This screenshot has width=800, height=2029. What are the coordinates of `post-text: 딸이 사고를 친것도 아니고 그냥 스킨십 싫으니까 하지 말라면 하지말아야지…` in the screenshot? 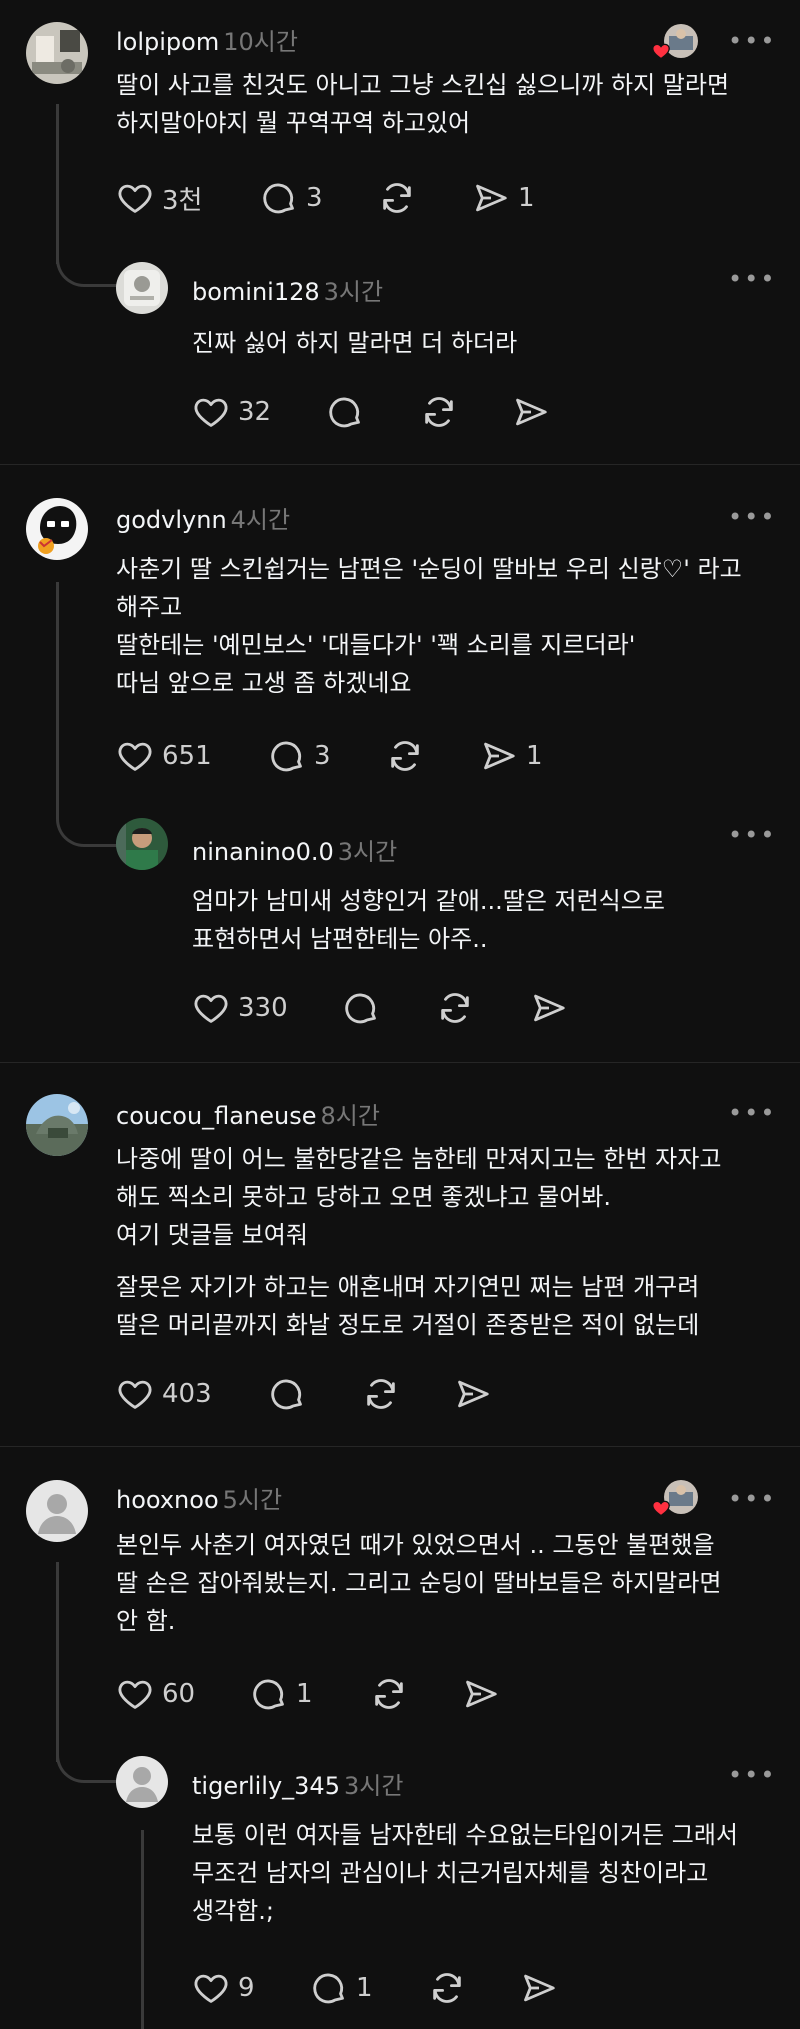 It's located at (423, 104).